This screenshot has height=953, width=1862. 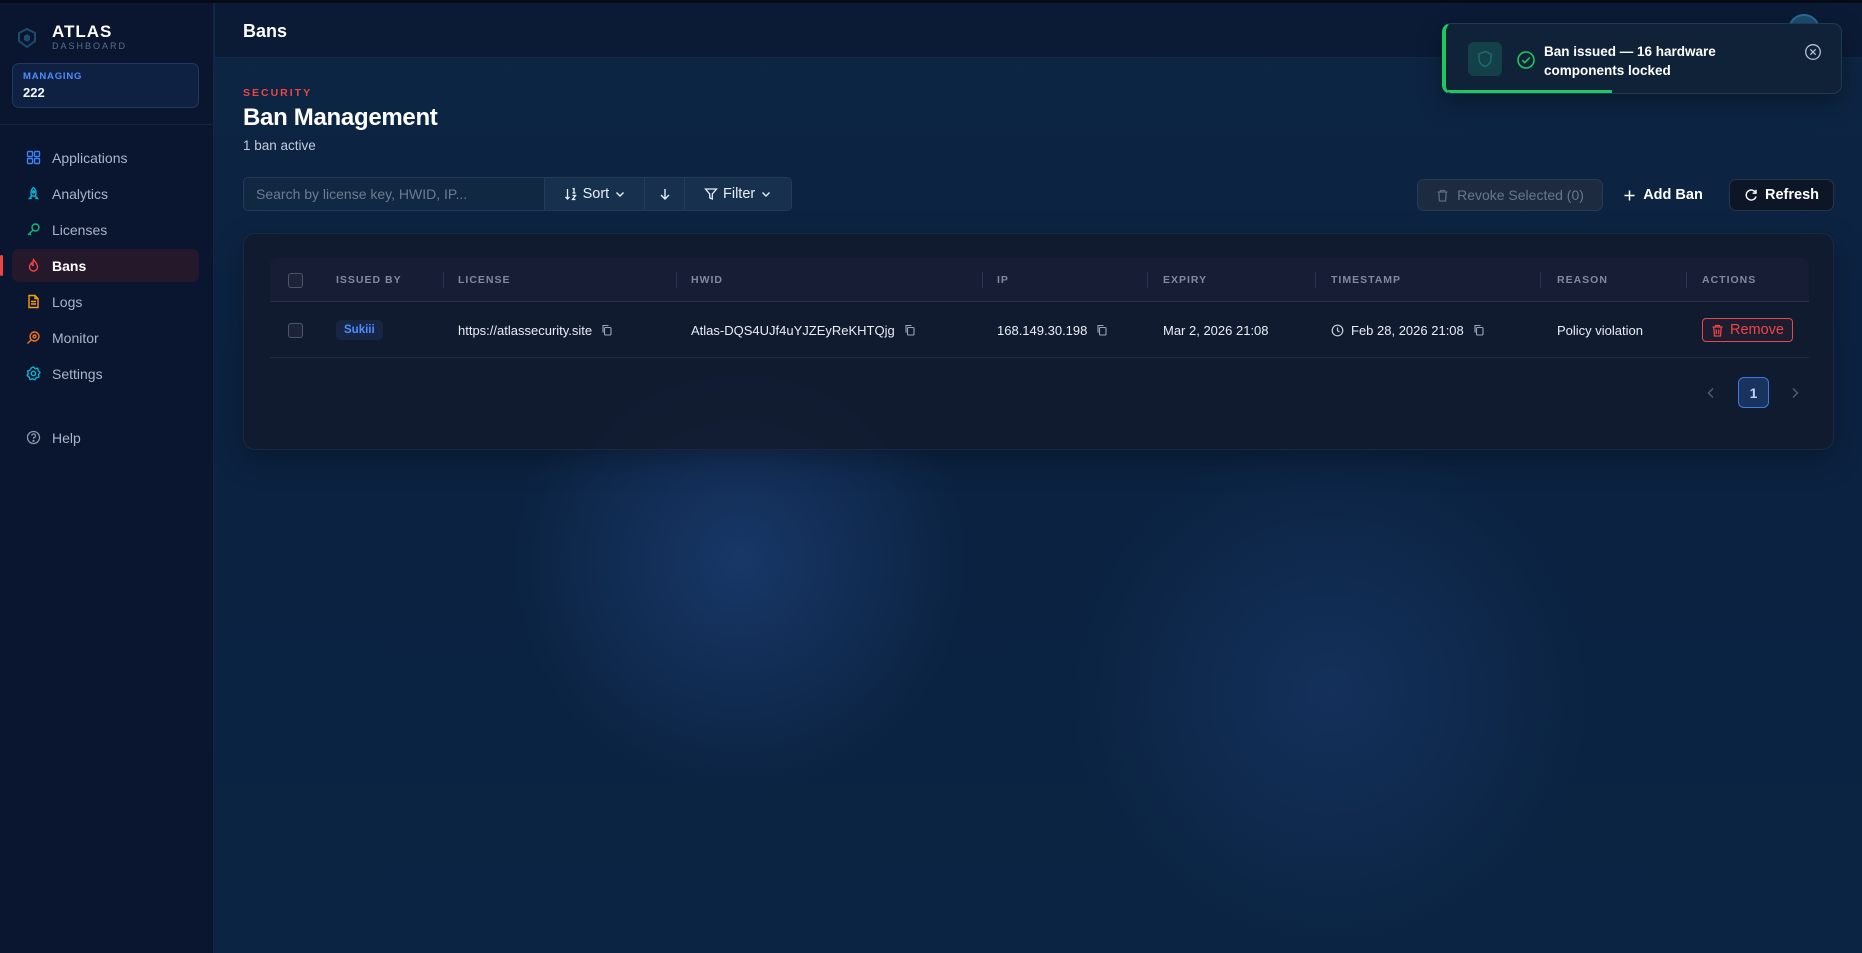 I want to click on page-button-current: 1, so click(x=1753, y=392).